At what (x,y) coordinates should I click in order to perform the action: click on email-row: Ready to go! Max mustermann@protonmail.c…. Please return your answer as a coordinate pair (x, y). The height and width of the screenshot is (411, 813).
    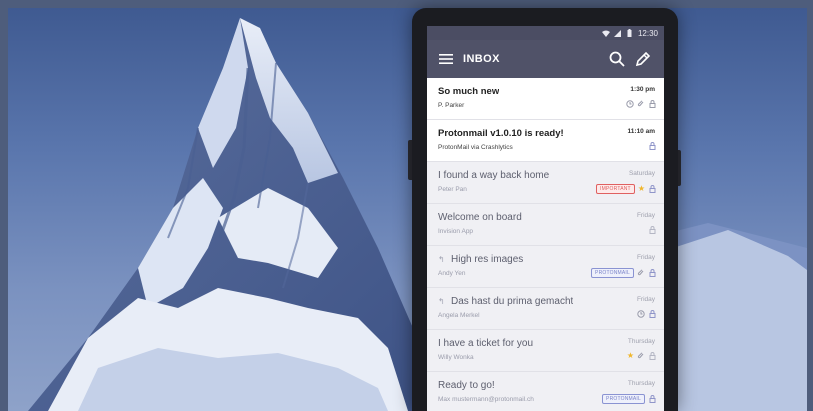
    Looking at the image, I should click on (545, 391).